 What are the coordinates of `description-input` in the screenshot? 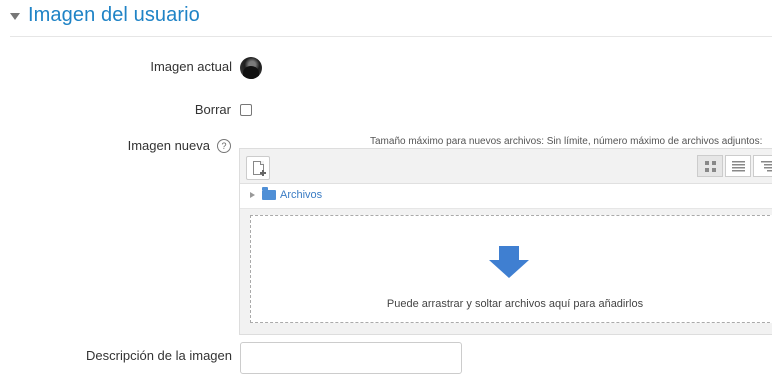 It's located at (351, 358).